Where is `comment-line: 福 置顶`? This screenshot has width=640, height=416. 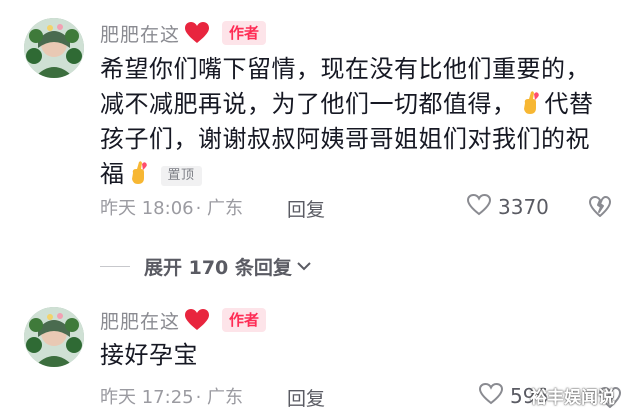 comment-line: 福 置顶 is located at coordinates (365, 174).